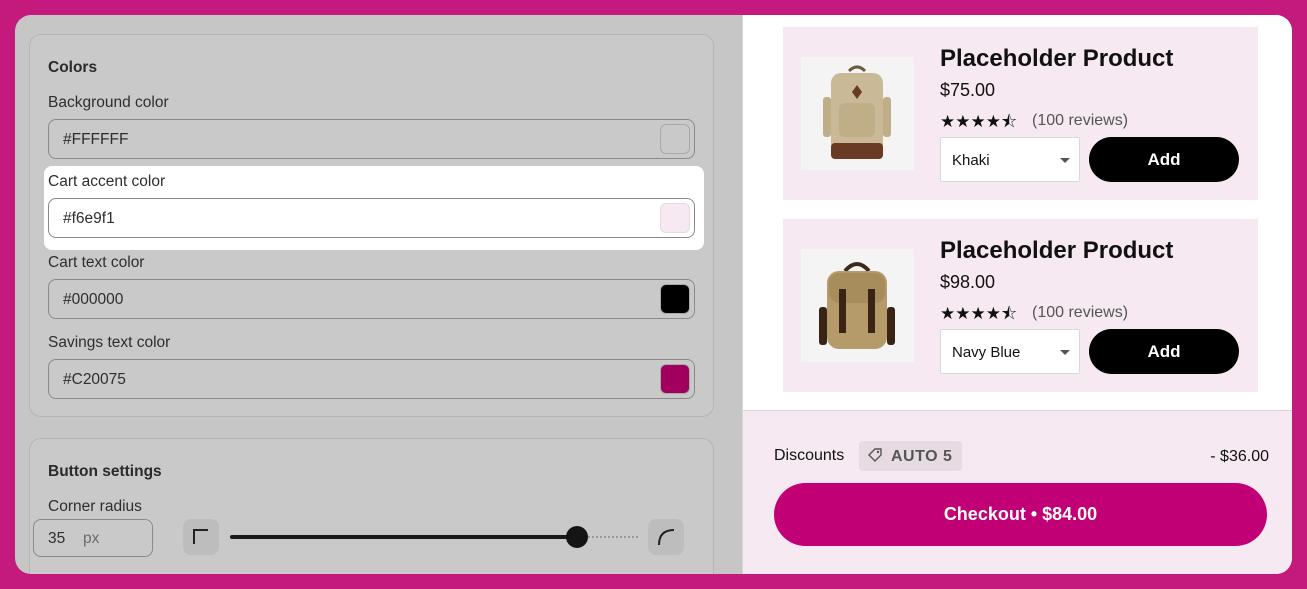  I want to click on corner-radius-unit: px, so click(91, 538).